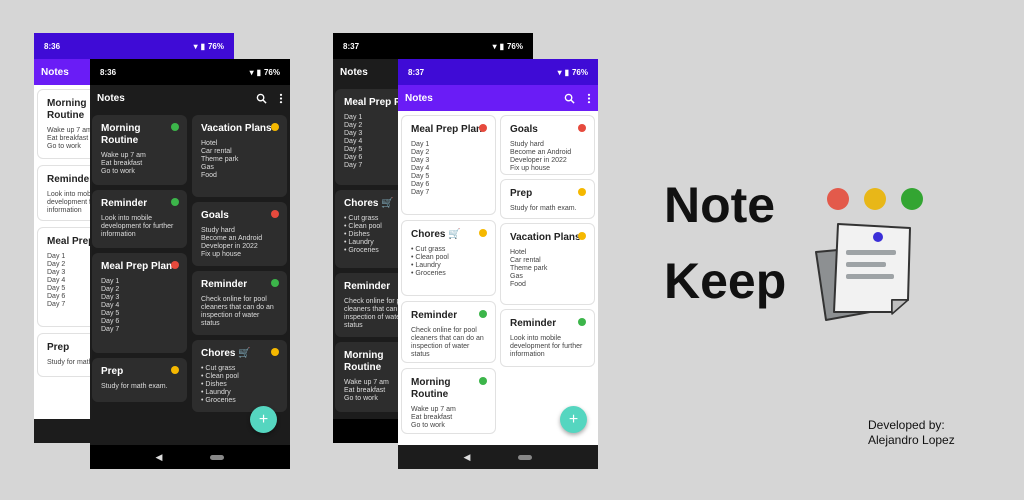 The height and width of the screenshot is (500, 1024). Describe the element at coordinates (433, 46) in the screenshot. I see `status-bar: 8:37 ▾ ▮ 76%` at that location.